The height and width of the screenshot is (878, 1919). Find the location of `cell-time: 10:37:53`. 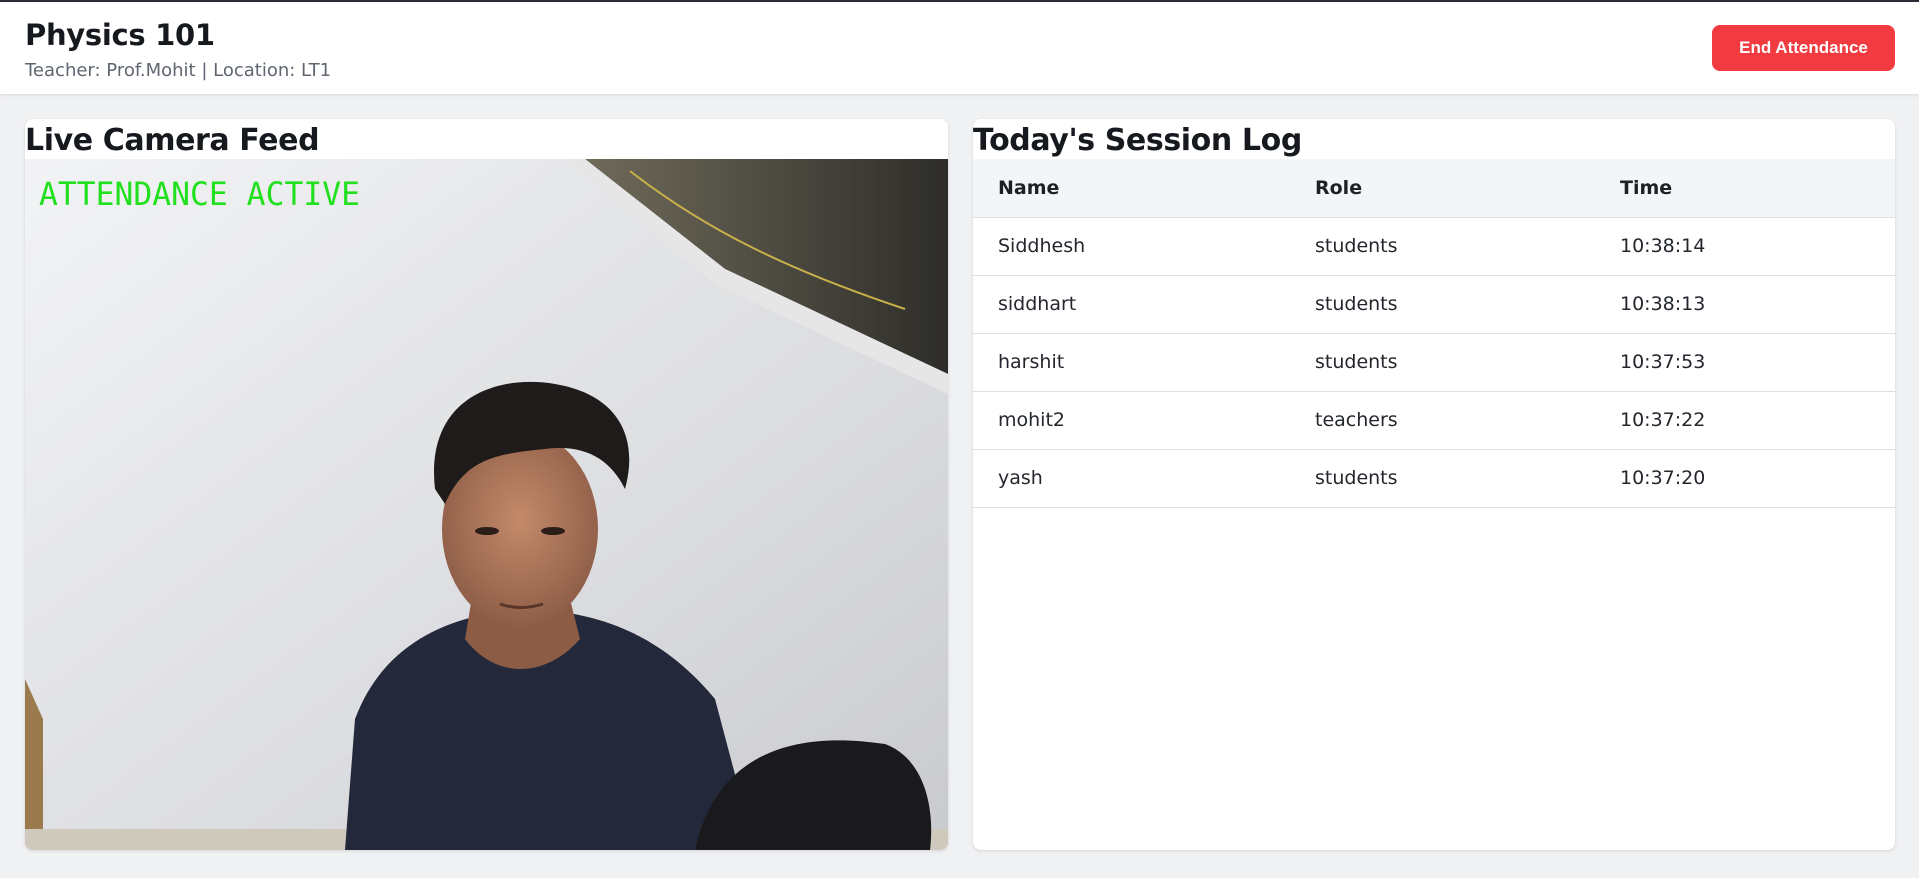

cell-time: 10:37:53 is located at coordinates (1745, 362).